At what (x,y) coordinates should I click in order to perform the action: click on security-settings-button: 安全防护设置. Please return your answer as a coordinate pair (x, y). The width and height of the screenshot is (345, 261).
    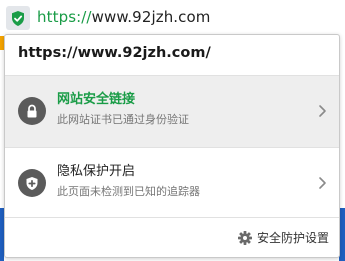
    Looking at the image, I should click on (283, 238).